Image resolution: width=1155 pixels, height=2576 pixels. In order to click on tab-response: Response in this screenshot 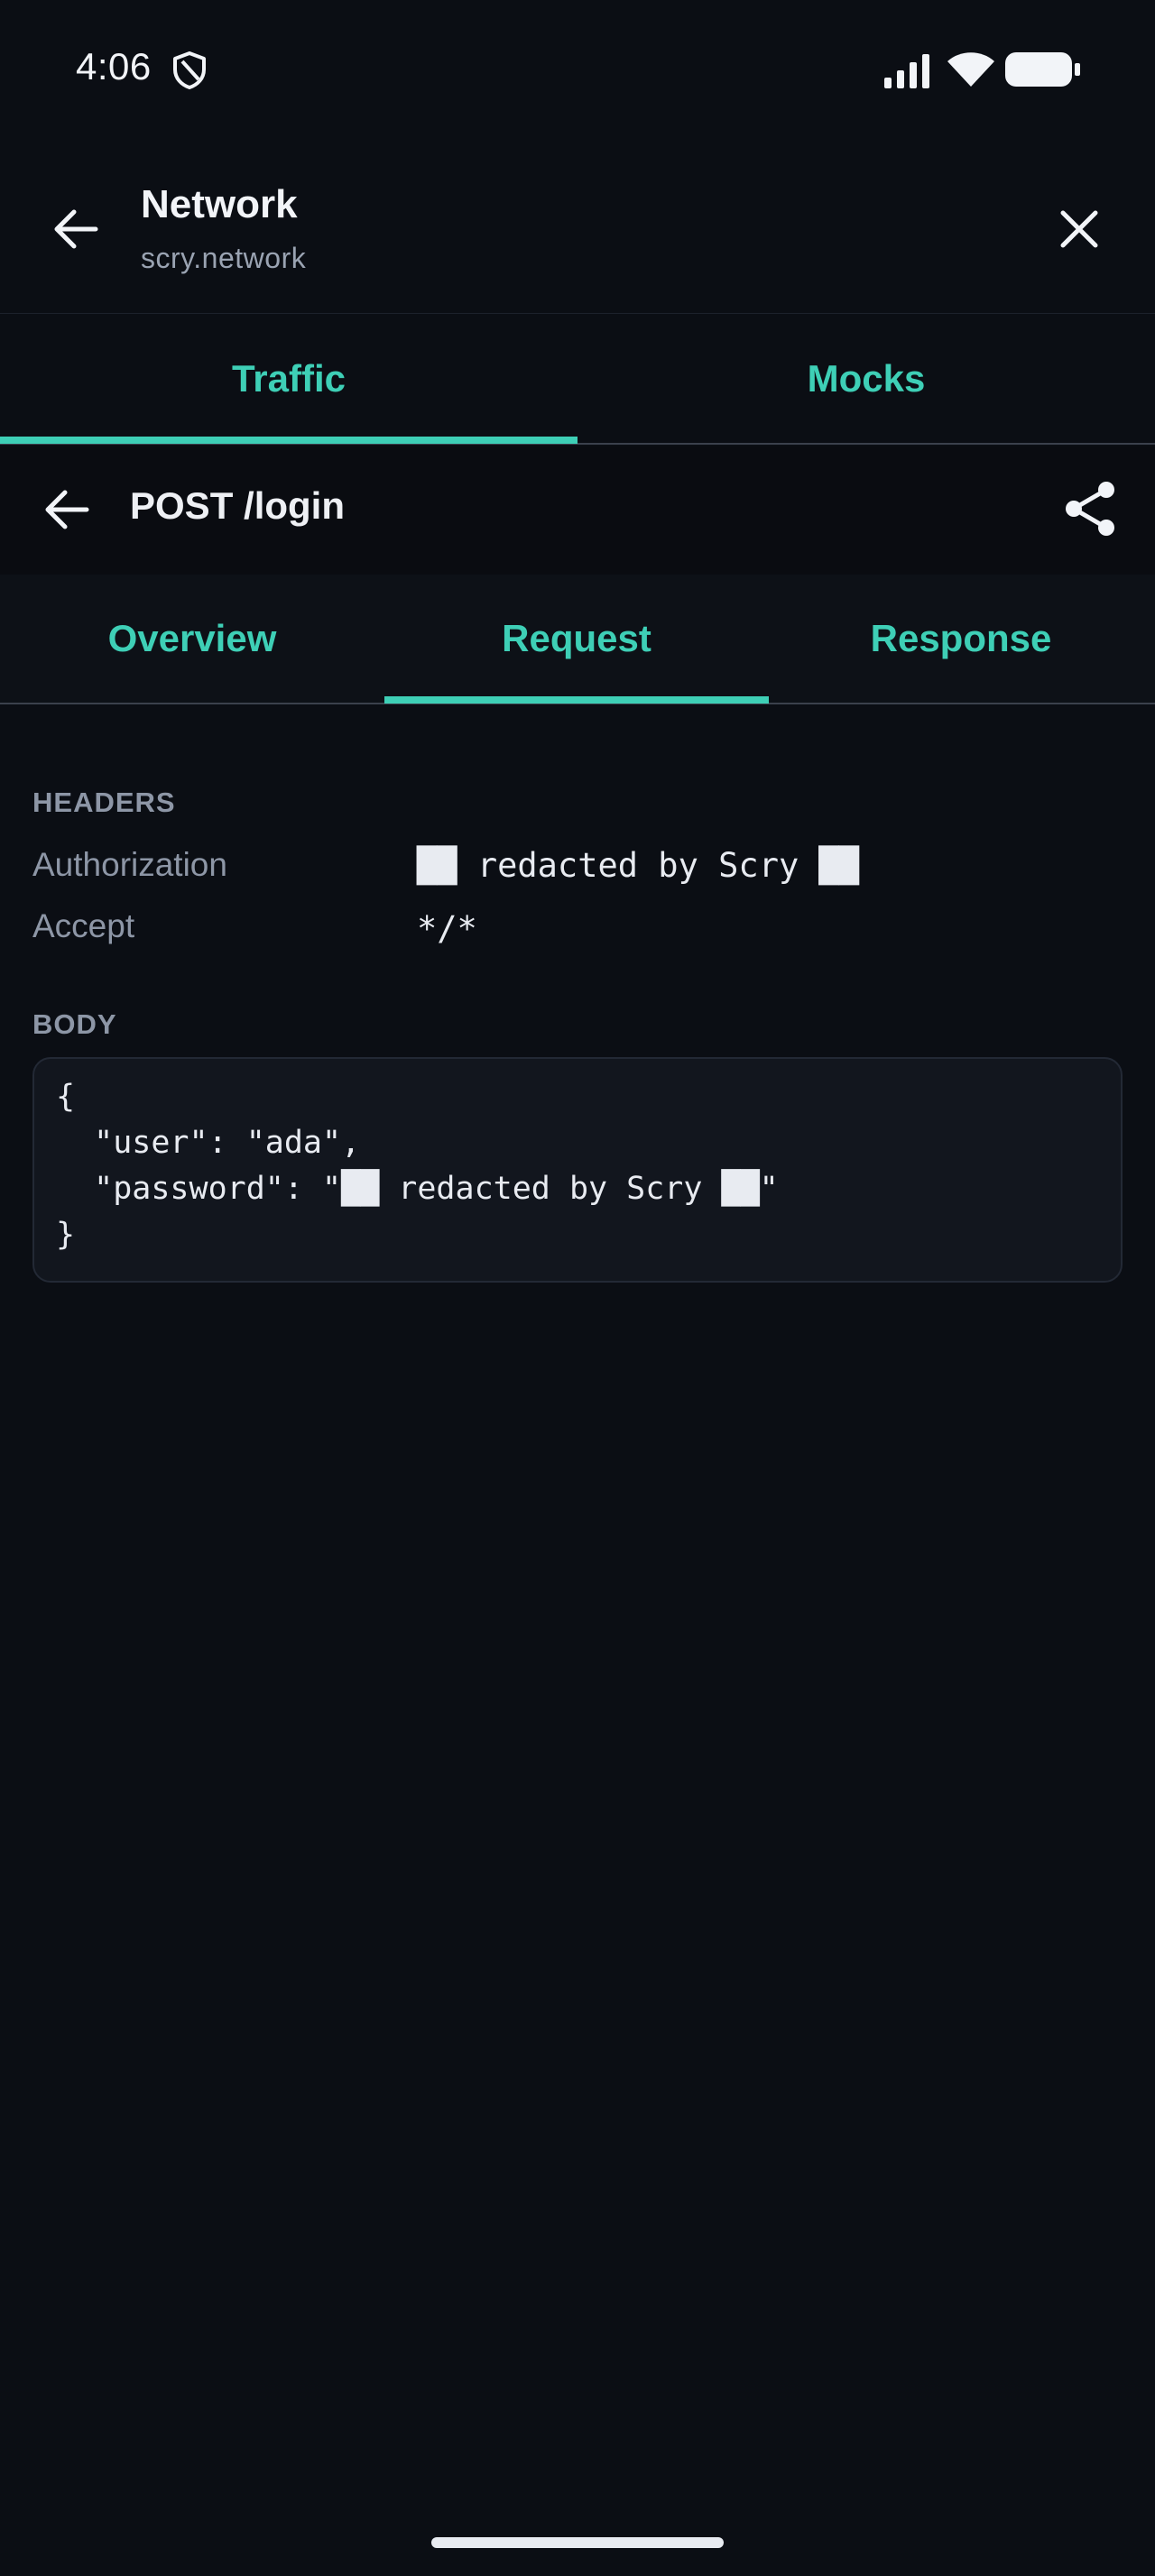, I will do `click(961, 639)`.